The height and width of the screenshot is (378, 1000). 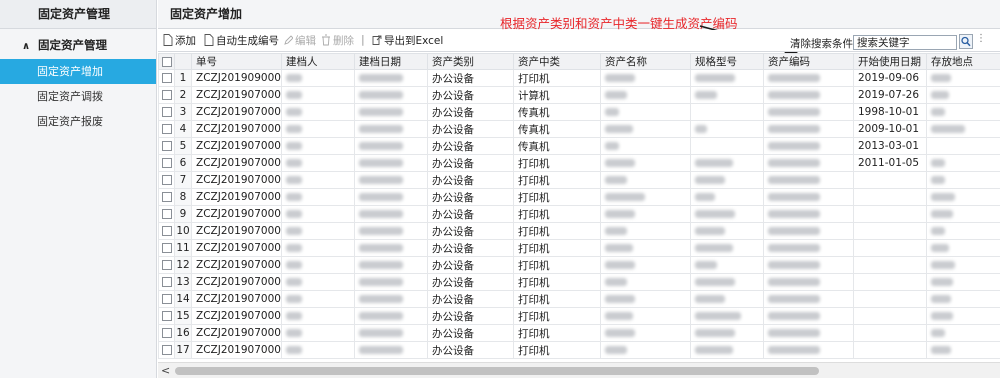 I want to click on table-row: 12 ZCZJ2019070001 办公设备 打印机, so click(x=579, y=265).